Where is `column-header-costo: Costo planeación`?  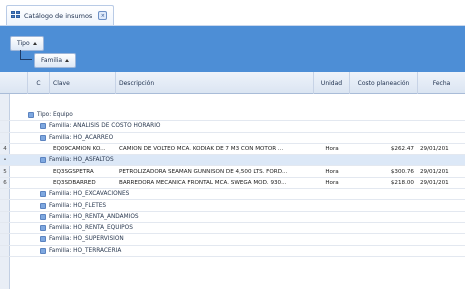
column-header-costo: Costo planeación is located at coordinates (384, 83).